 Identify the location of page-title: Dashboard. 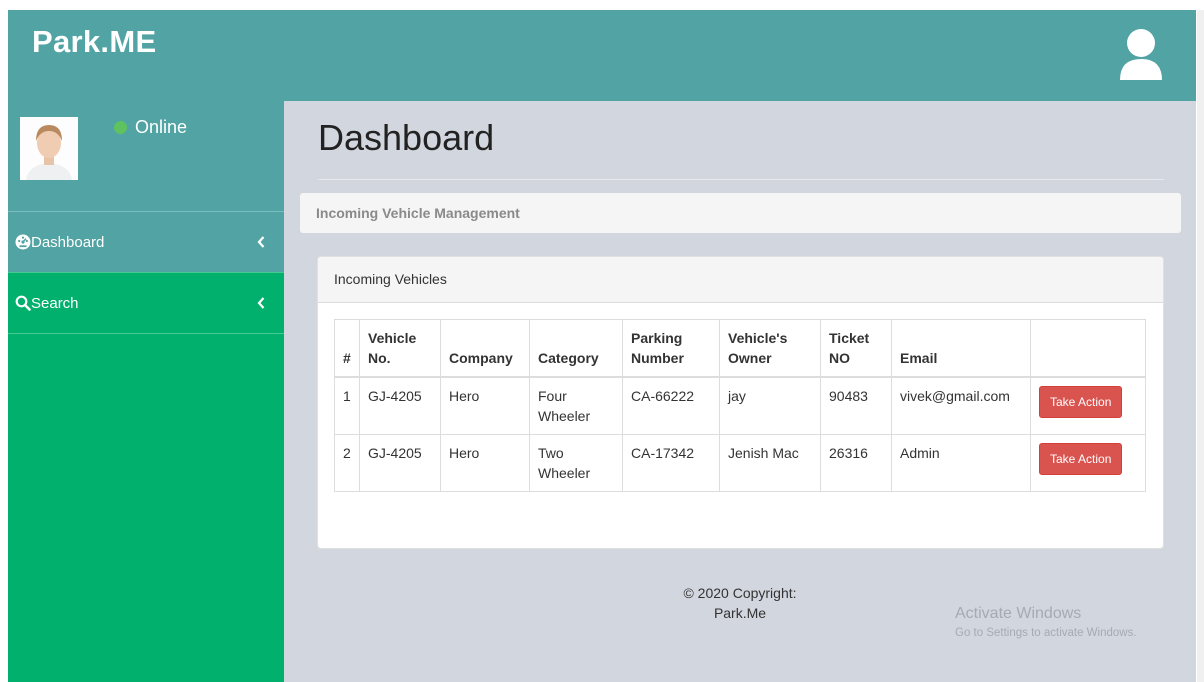
(406, 137).